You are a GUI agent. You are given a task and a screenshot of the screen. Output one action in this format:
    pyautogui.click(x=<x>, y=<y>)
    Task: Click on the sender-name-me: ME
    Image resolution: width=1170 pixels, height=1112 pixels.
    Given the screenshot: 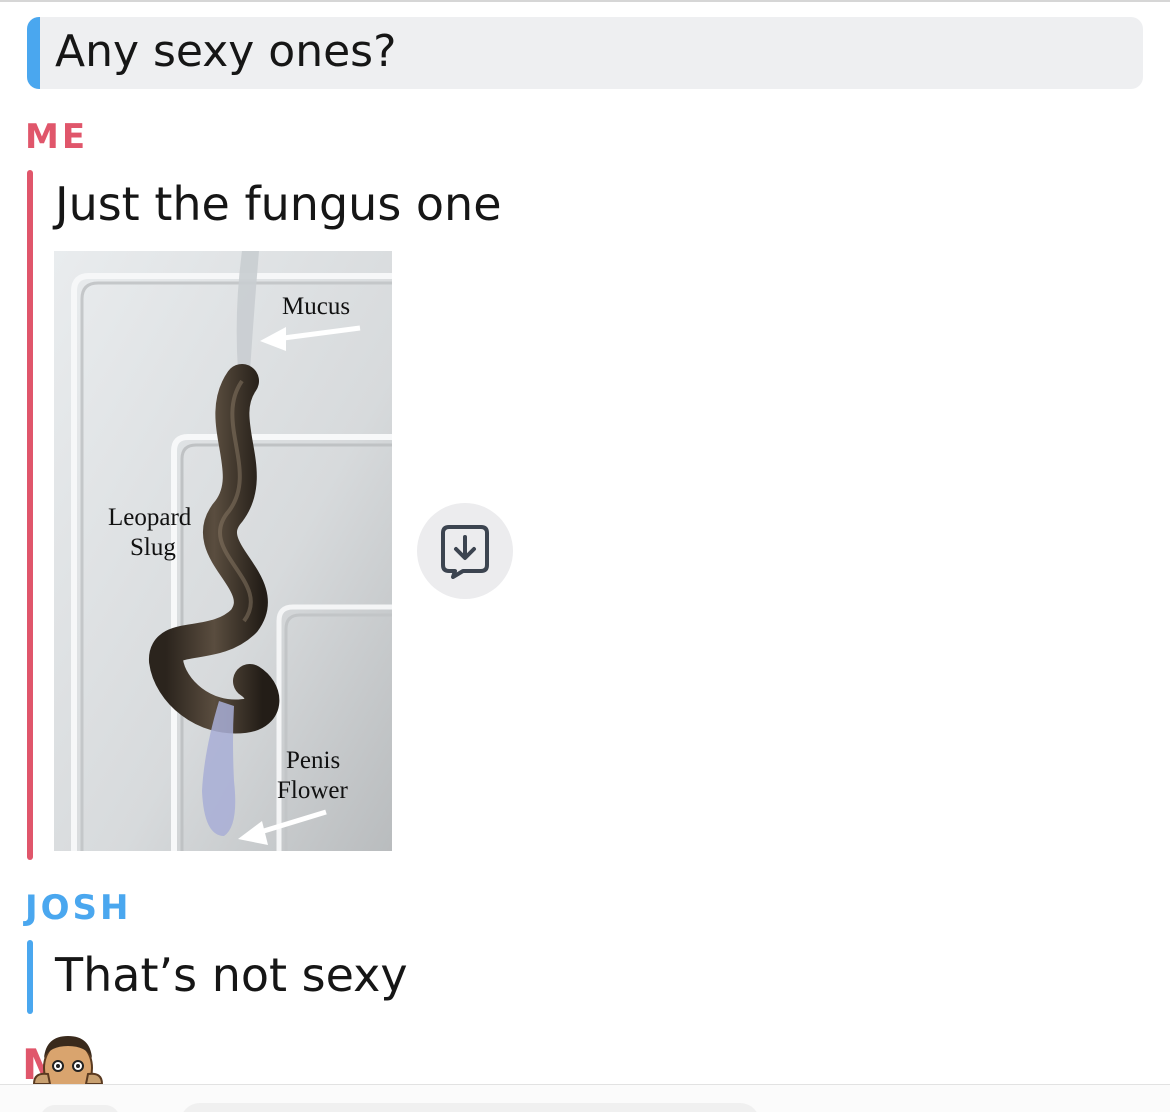 What is the action you would take?
    pyautogui.click(x=57, y=137)
    